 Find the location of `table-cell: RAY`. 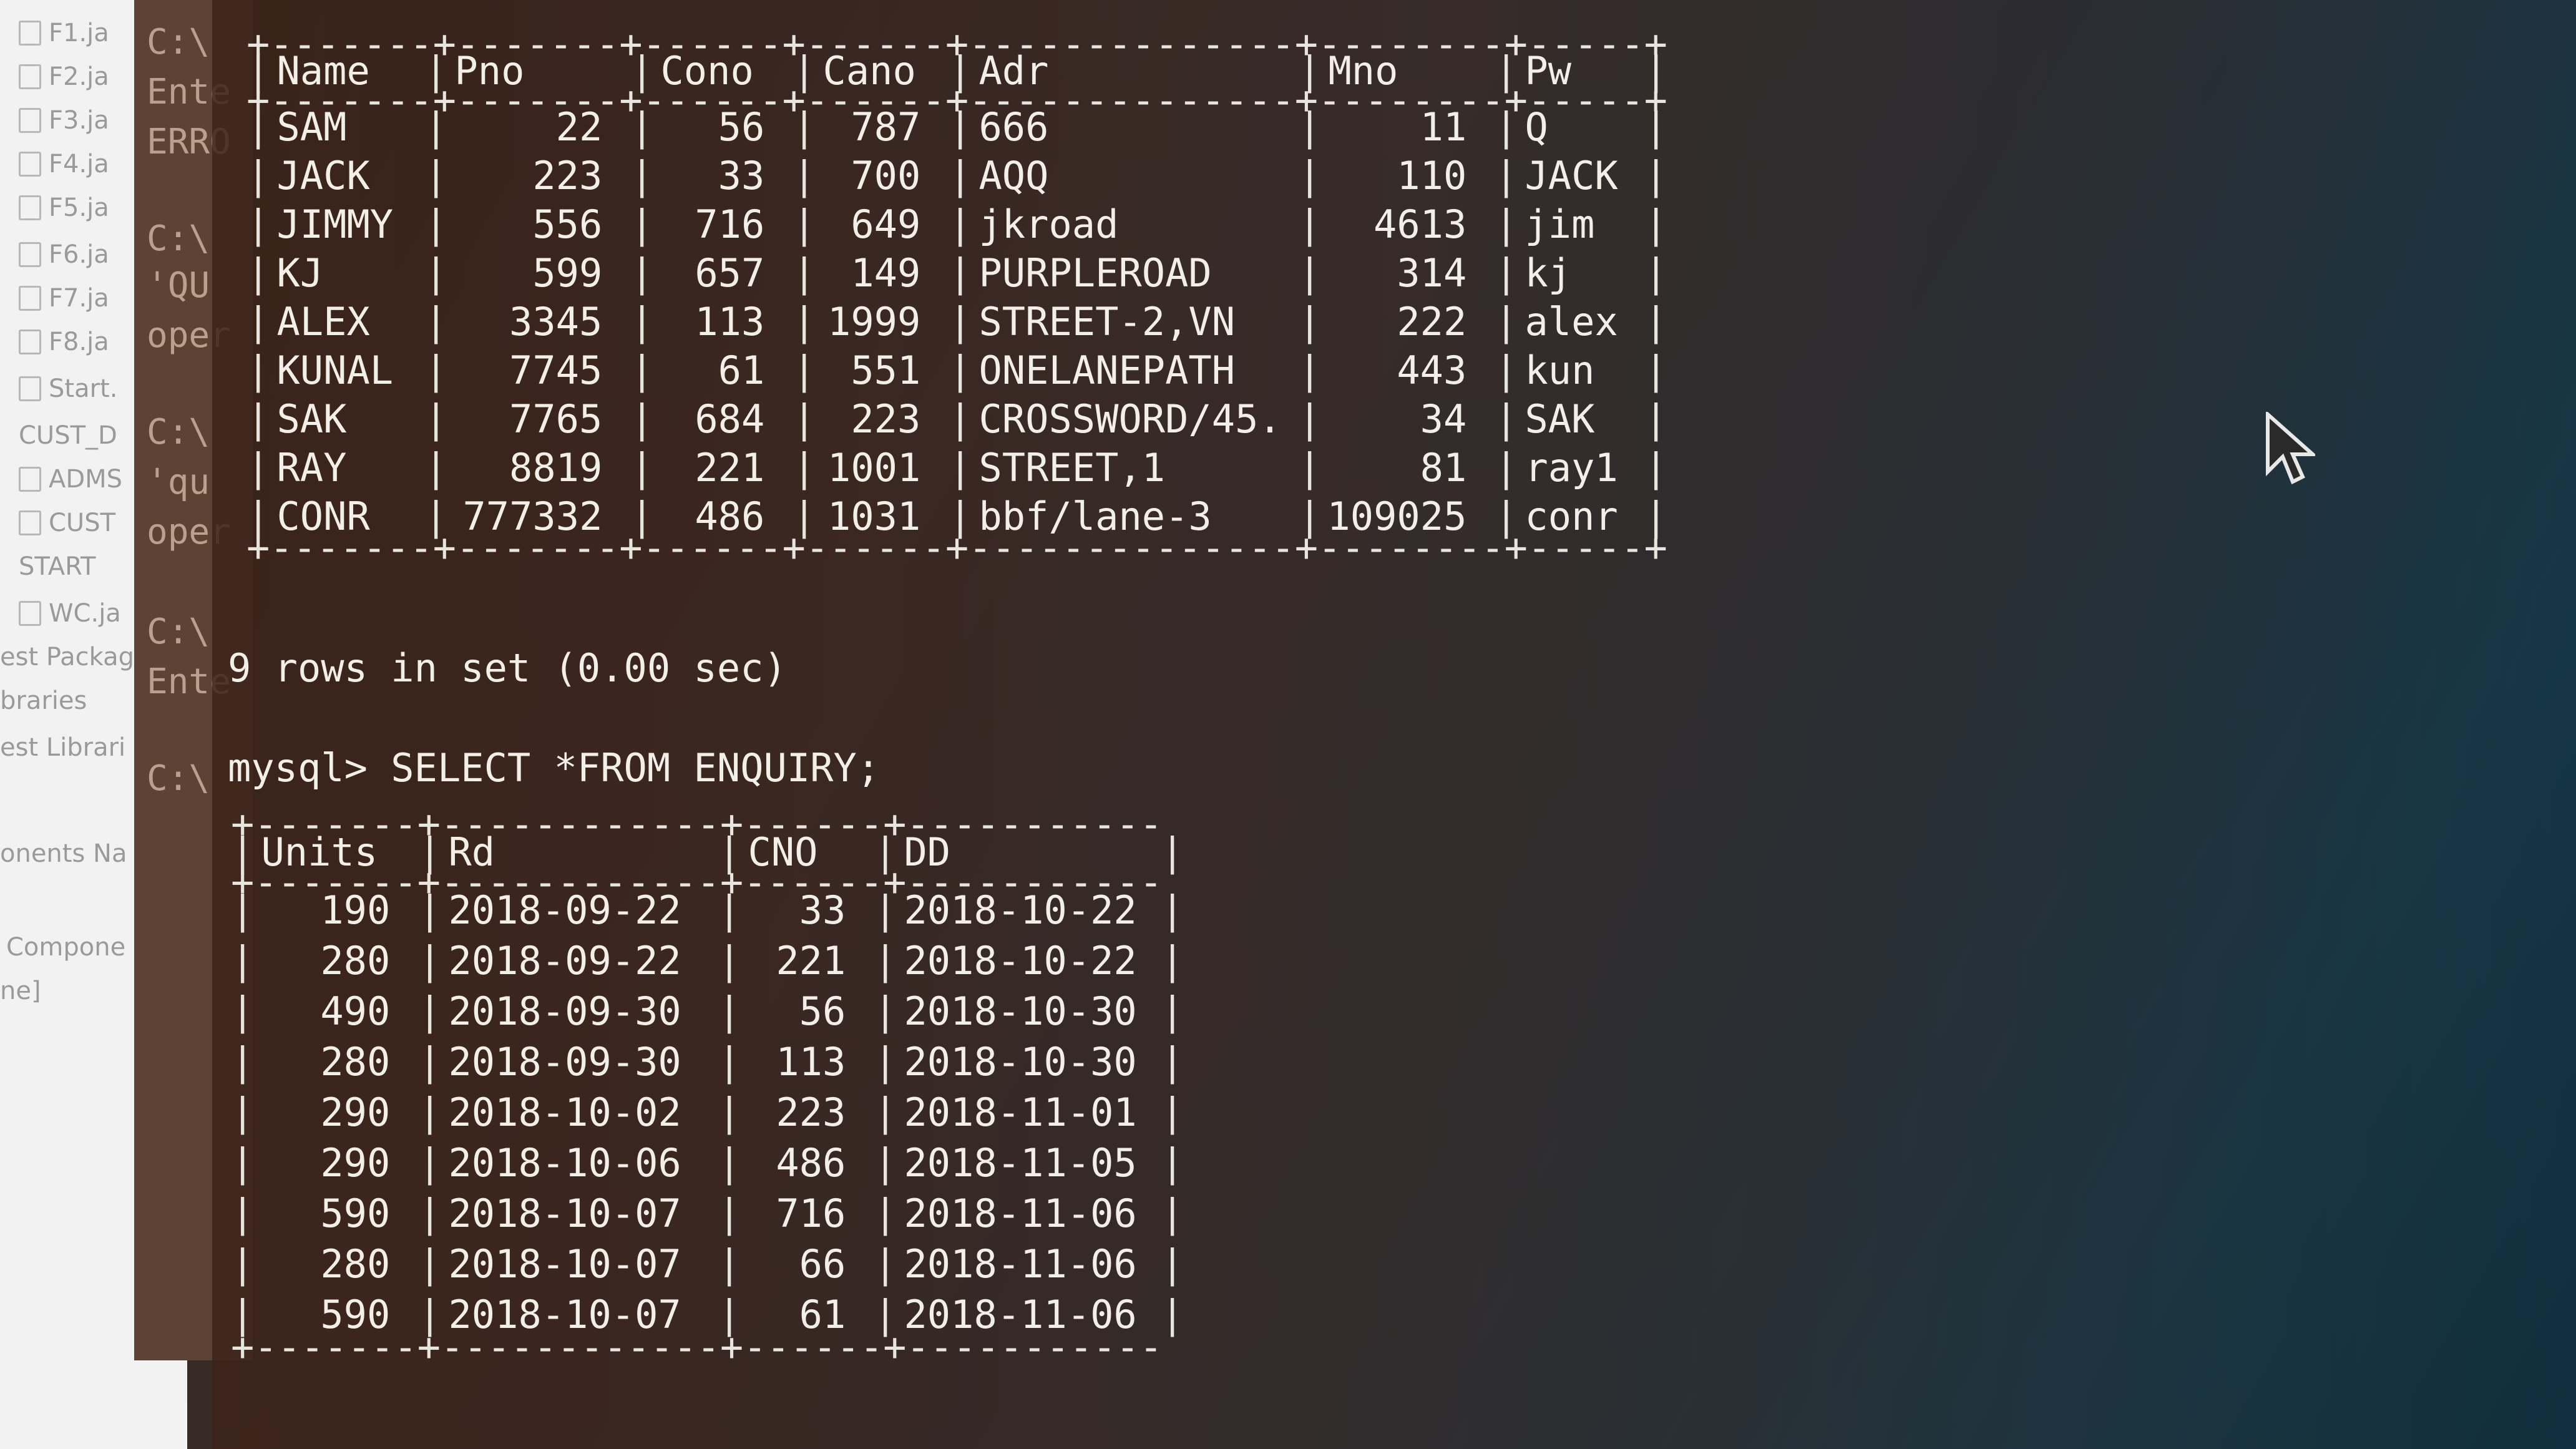

table-cell: RAY is located at coordinates (311, 467).